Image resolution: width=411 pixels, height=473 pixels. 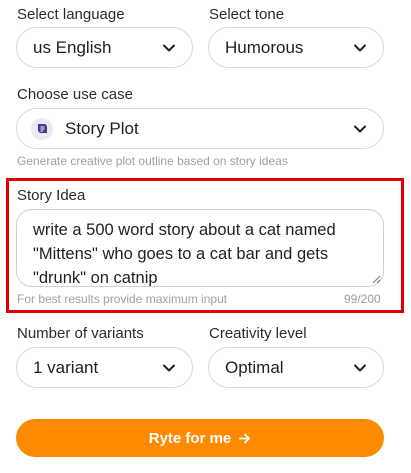 I want to click on variants-select: 1 variant, so click(x=104, y=367).